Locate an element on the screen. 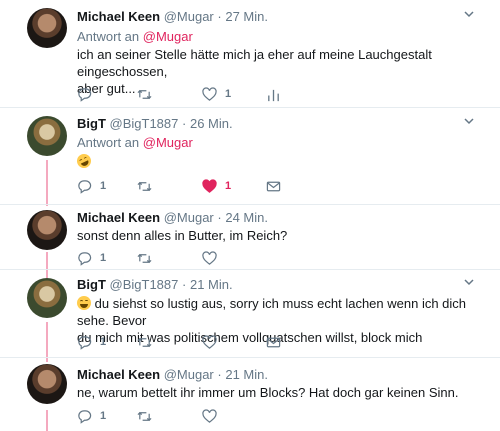  tweet-text: sonst denn alles in Butter, im Reich? is located at coordinates (277, 235).